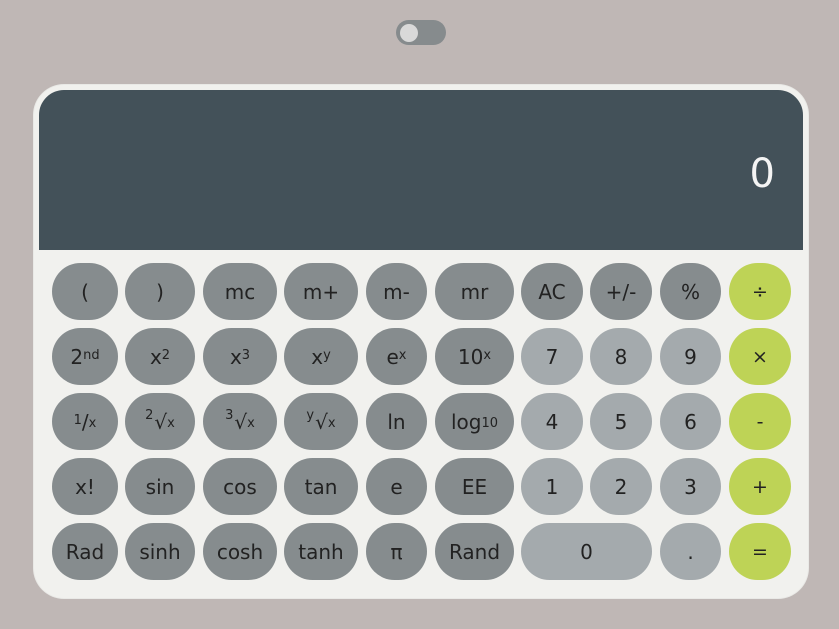 The image size is (839, 629). I want to click on cube-root-button: 3 √ x, so click(240, 421).